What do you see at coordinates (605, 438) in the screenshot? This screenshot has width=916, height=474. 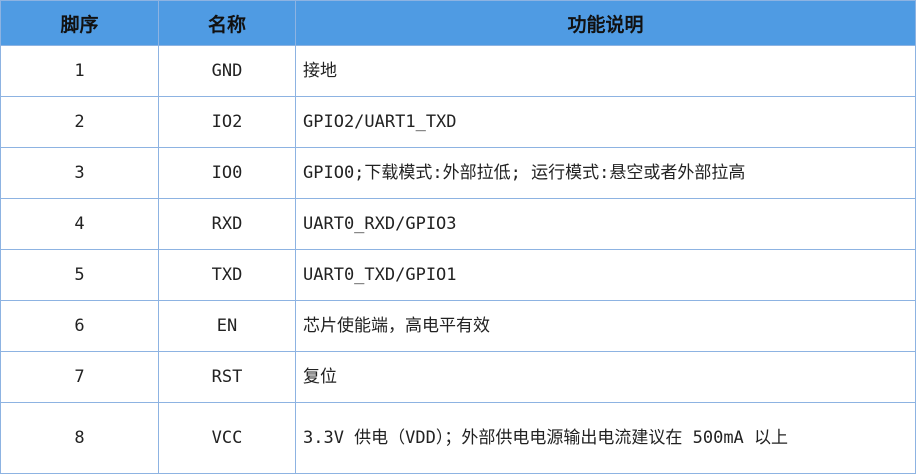 I see `function-description-cell: 3.3V 供电（VDD）；外部供电电源输出电流建议在 500mA 以上` at bounding box center [605, 438].